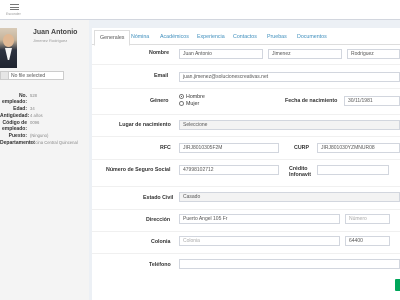 Image resolution: width=400 pixels, height=300 pixels. Describe the element at coordinates (302, 148) in the screenshot. I see `curp-label: CURP` at that location.